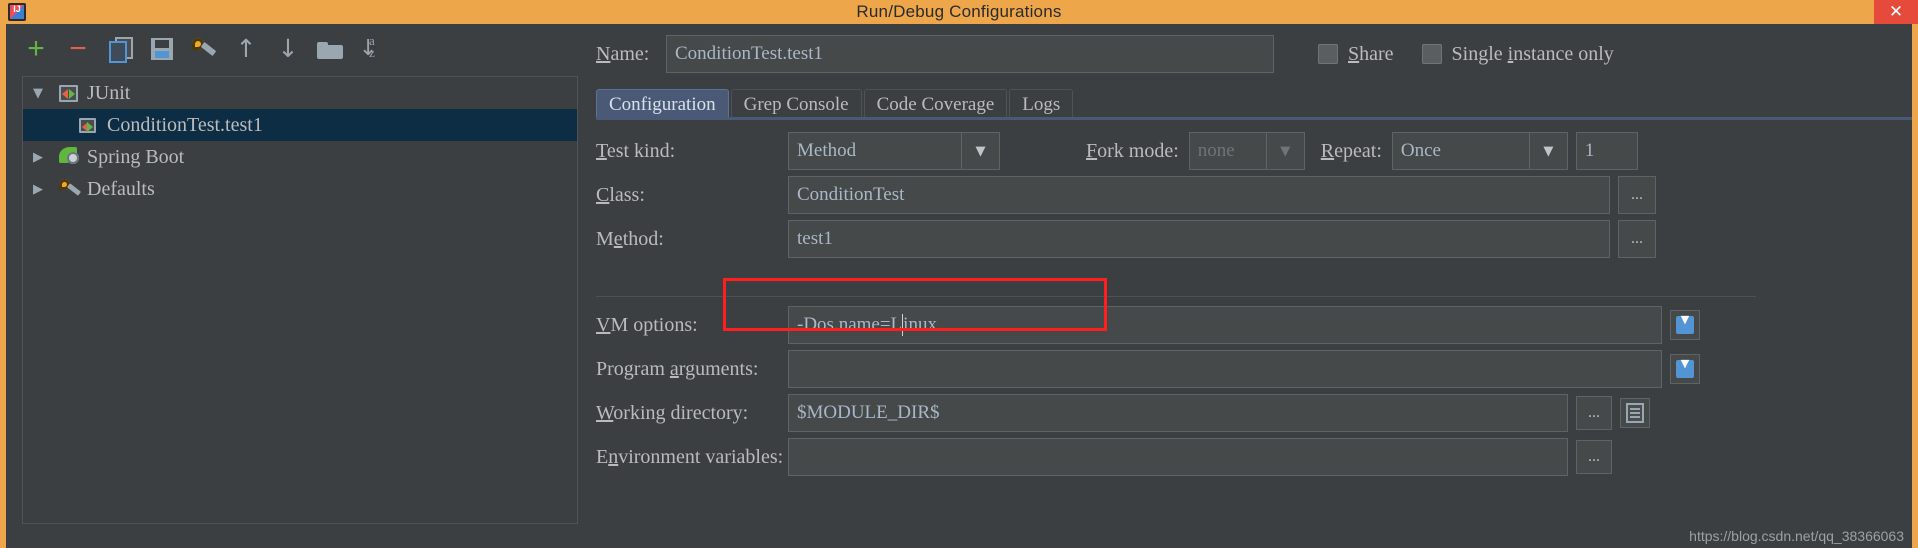  Describe the element at coordinates (1563, 53) in the screenshot. I see `single-instance-label-rest: nstance only` at that location.